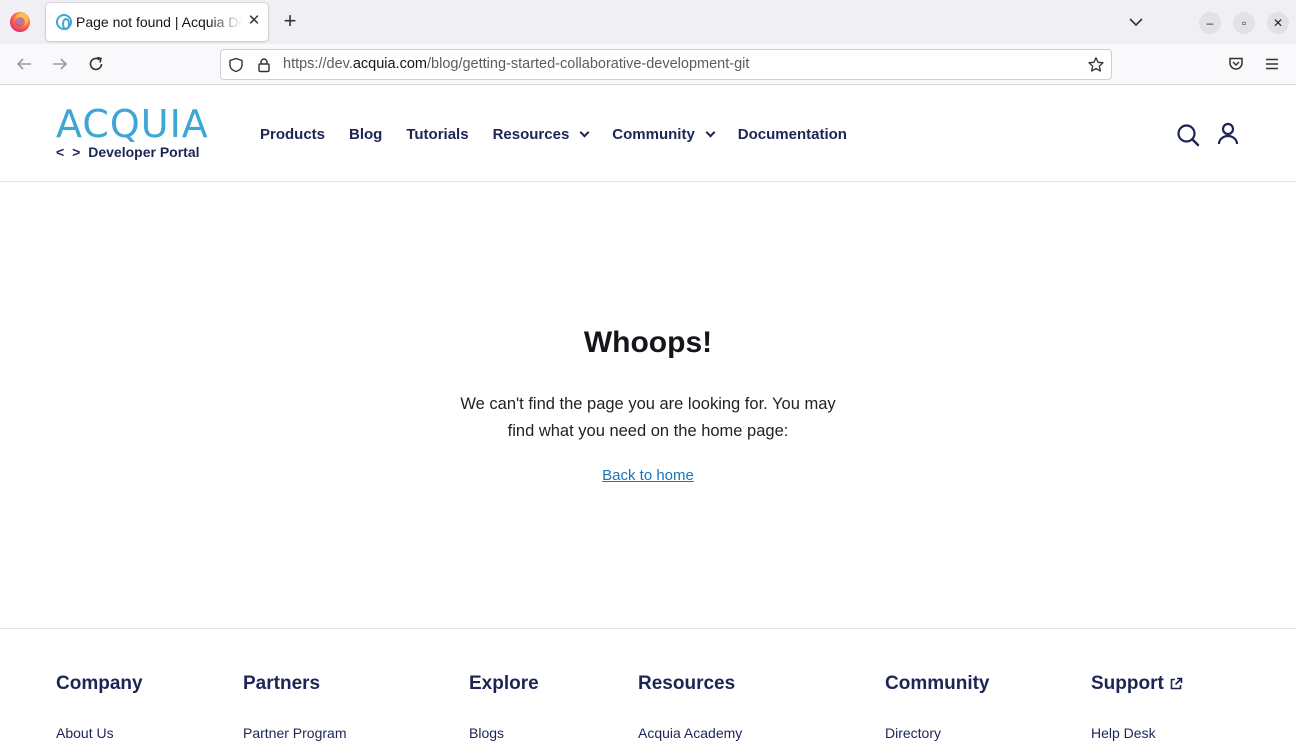  Describe the element at coordinates (1188, 134) in the screenshot. I see `search-icon` at that location.